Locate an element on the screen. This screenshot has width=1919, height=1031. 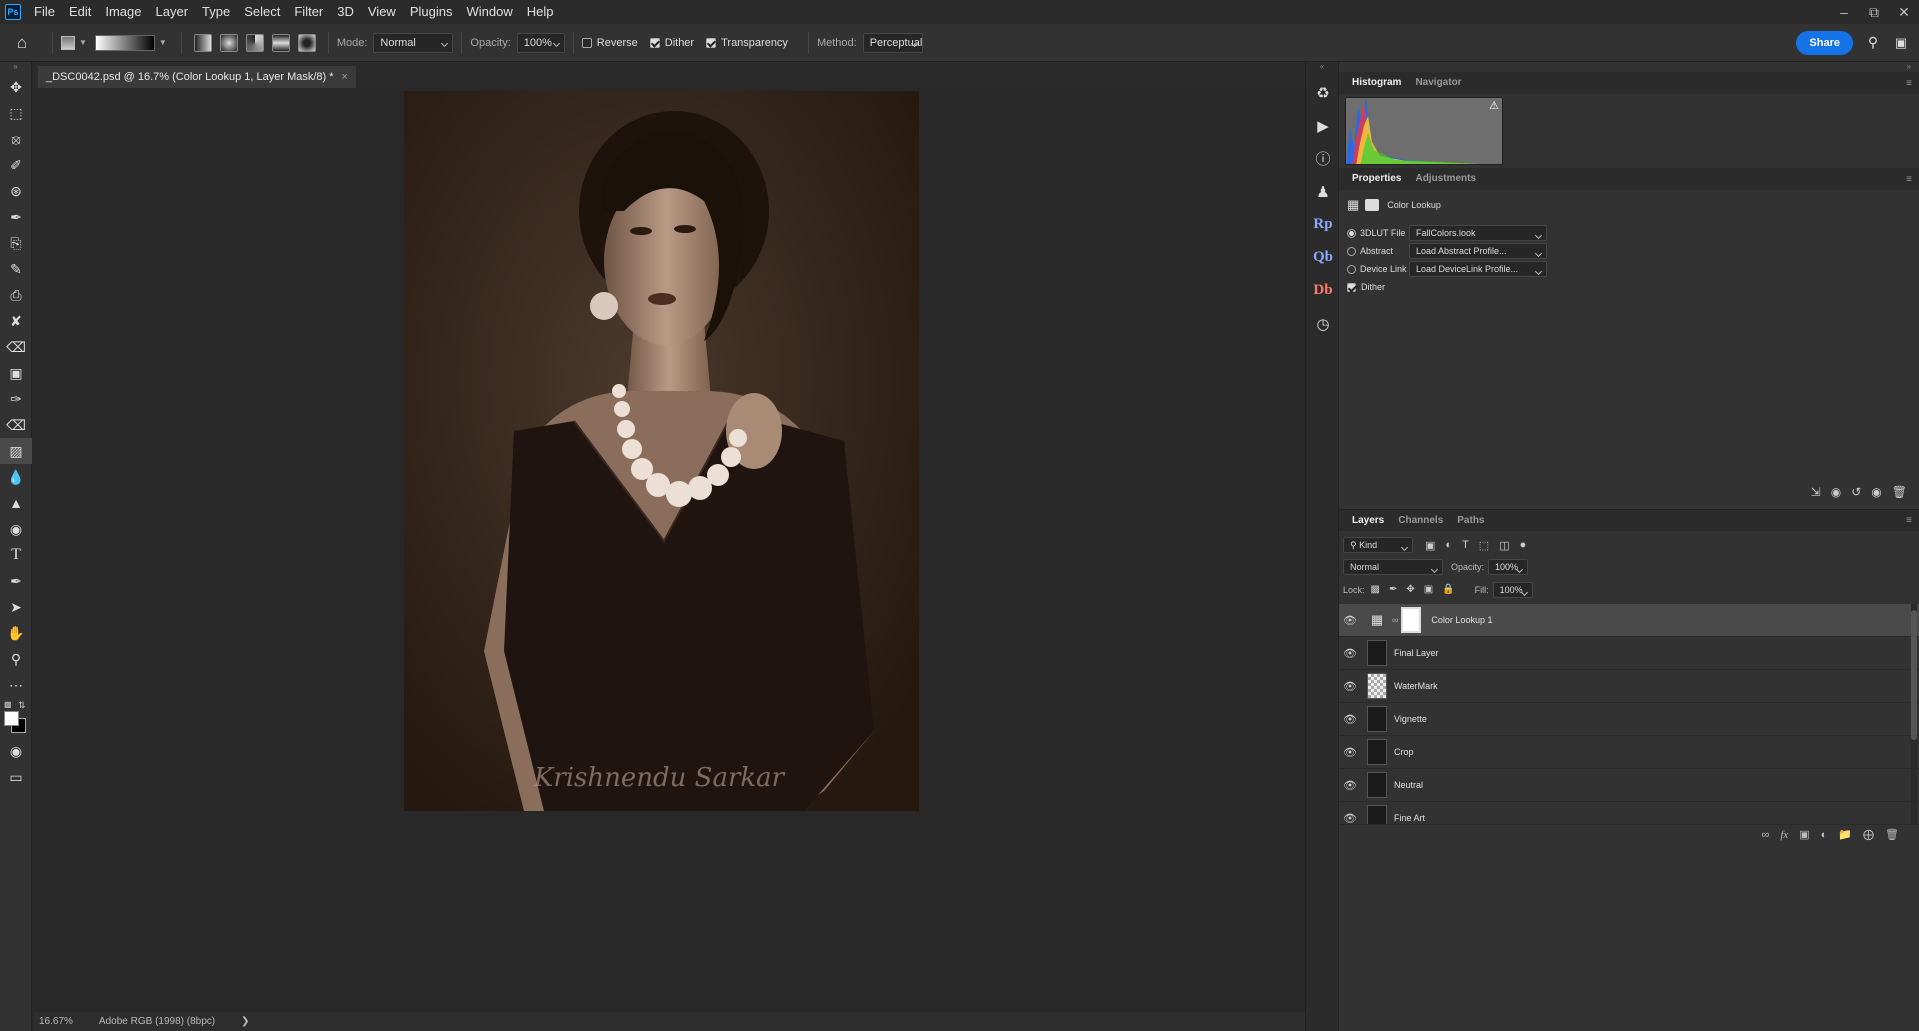
quick-select-tool-icon: ✐ is located at coordinates (16, 165).